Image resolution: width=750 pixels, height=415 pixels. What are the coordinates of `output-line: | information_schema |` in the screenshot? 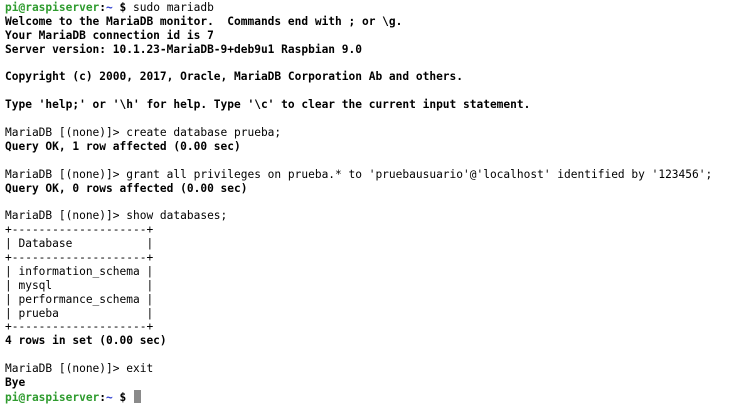 It's located at (79, 271).